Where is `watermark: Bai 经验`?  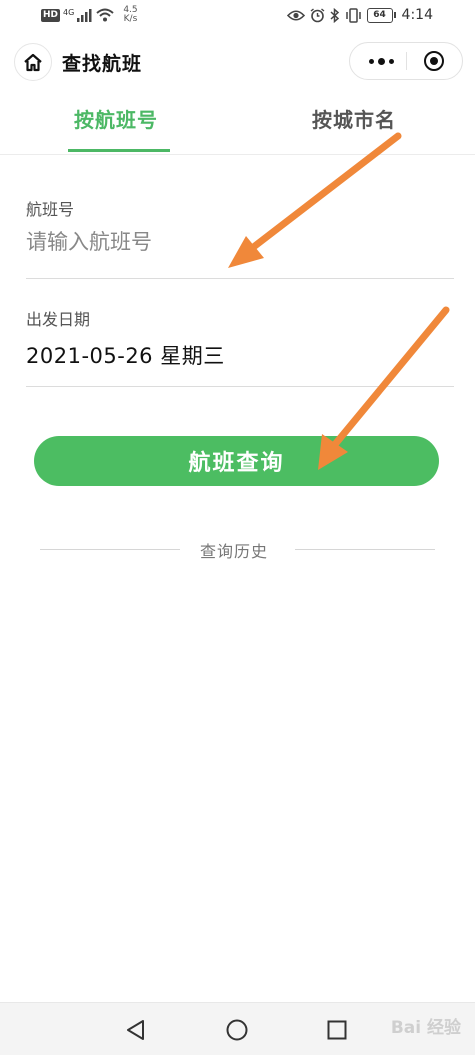 watermark: Bai 经验 is located at coordinates (425, 1028).